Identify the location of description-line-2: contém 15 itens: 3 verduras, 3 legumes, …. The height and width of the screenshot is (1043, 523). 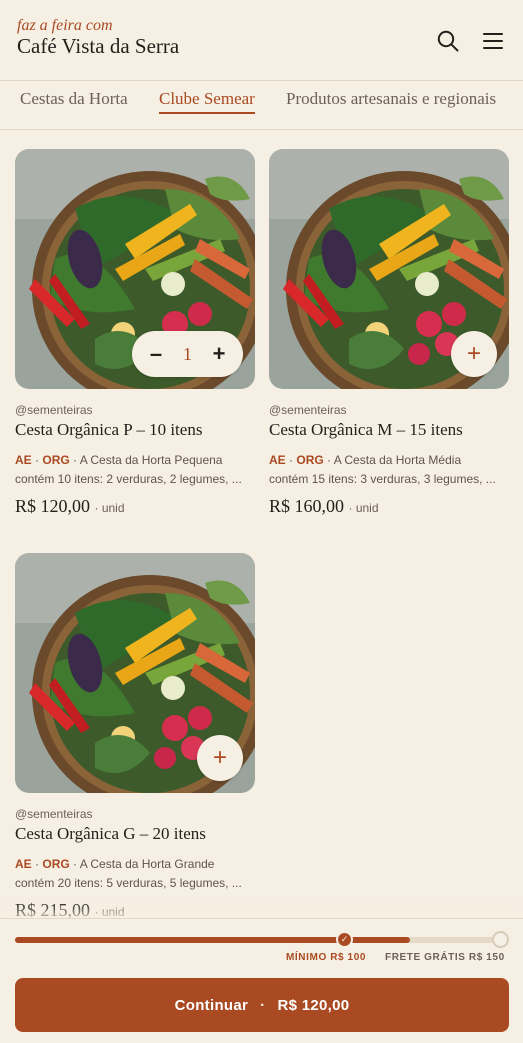
(382, 479).